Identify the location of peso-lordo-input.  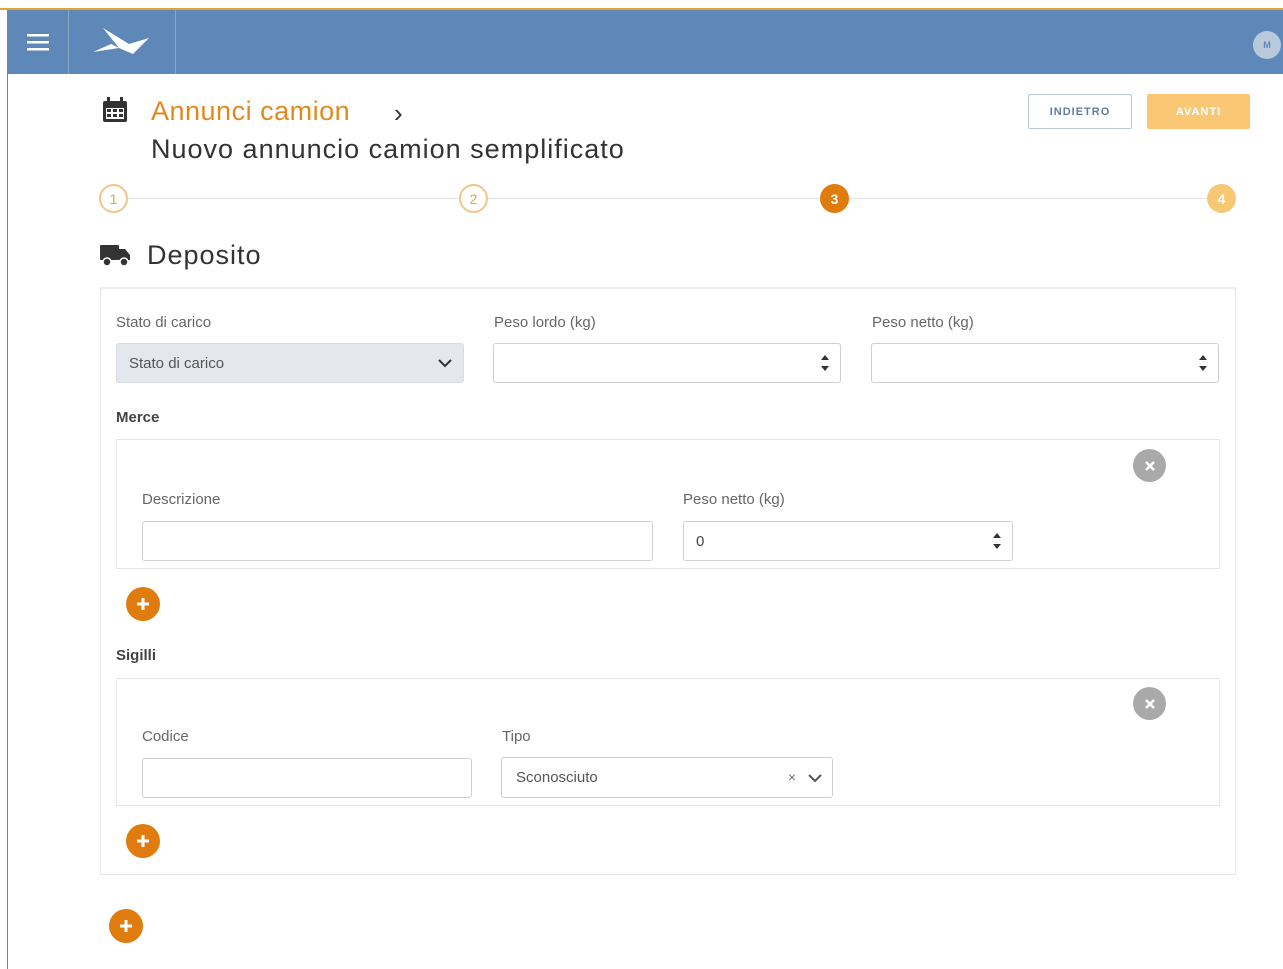
(667, 363).